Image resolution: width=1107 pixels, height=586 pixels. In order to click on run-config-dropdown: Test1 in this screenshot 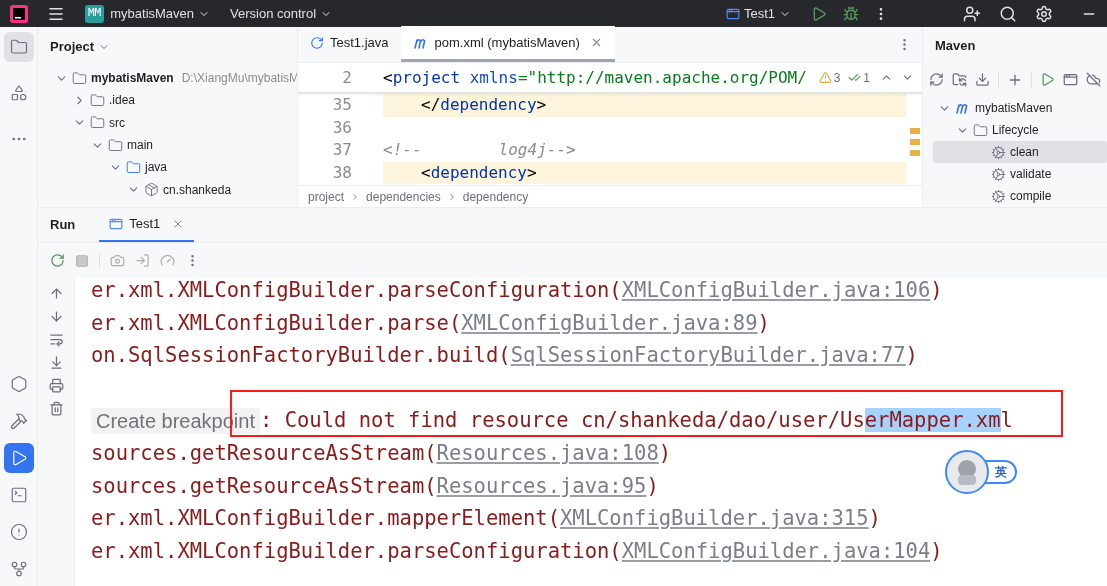, I will do `click(758, 13)`.